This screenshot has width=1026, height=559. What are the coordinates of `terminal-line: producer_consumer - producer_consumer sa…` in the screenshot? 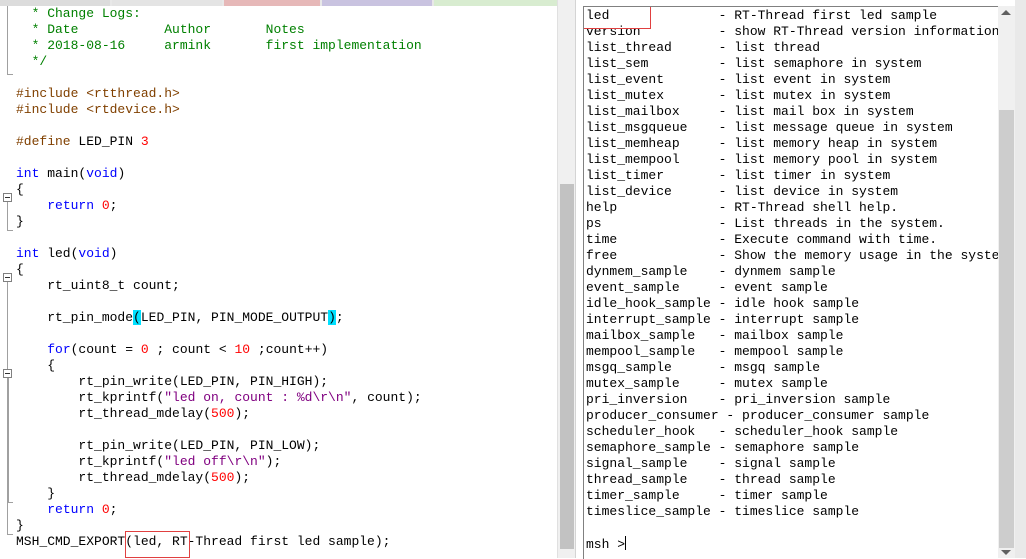 It's located at (758, 415).